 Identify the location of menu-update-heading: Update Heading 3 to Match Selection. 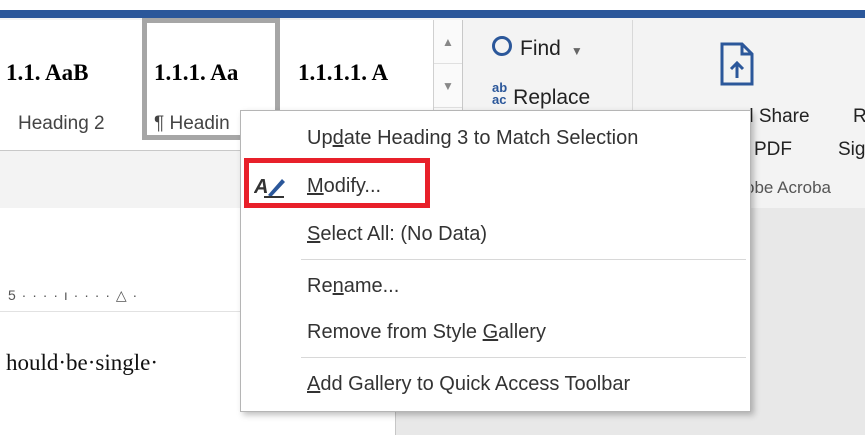
(495, 138).